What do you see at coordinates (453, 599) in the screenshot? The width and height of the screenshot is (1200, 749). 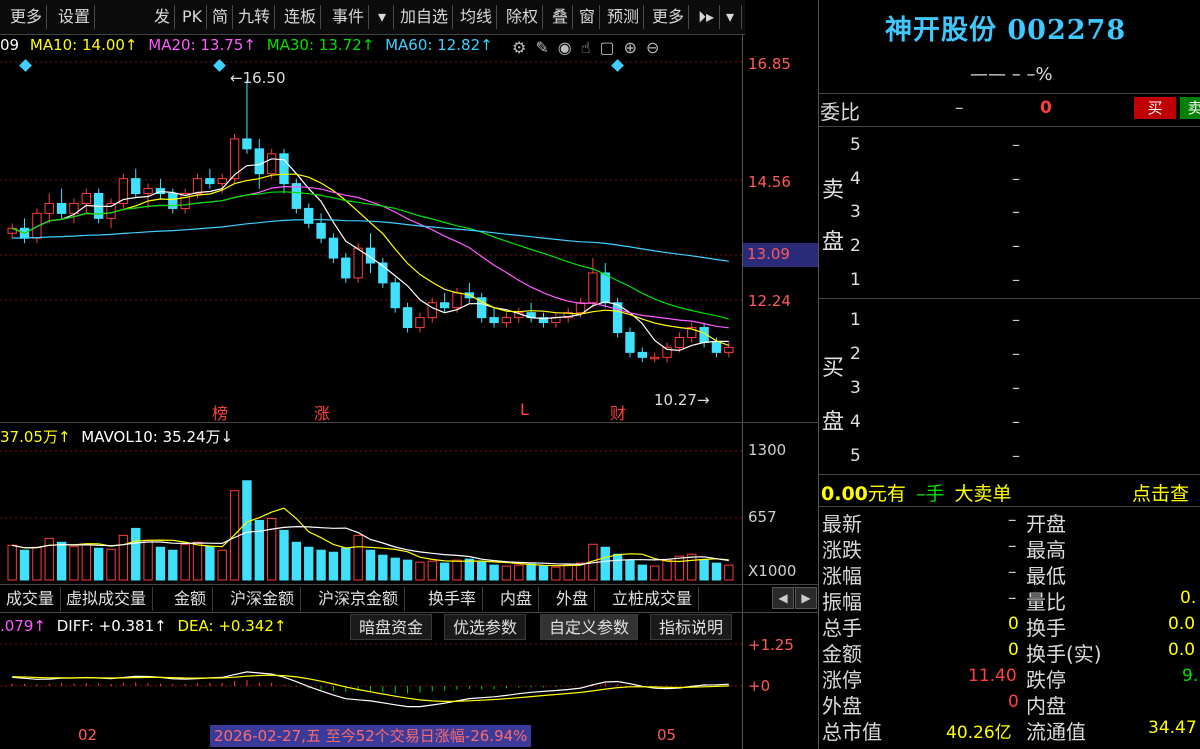 I see `tab-turnover: 换手率` at bounding box center [453, 599].